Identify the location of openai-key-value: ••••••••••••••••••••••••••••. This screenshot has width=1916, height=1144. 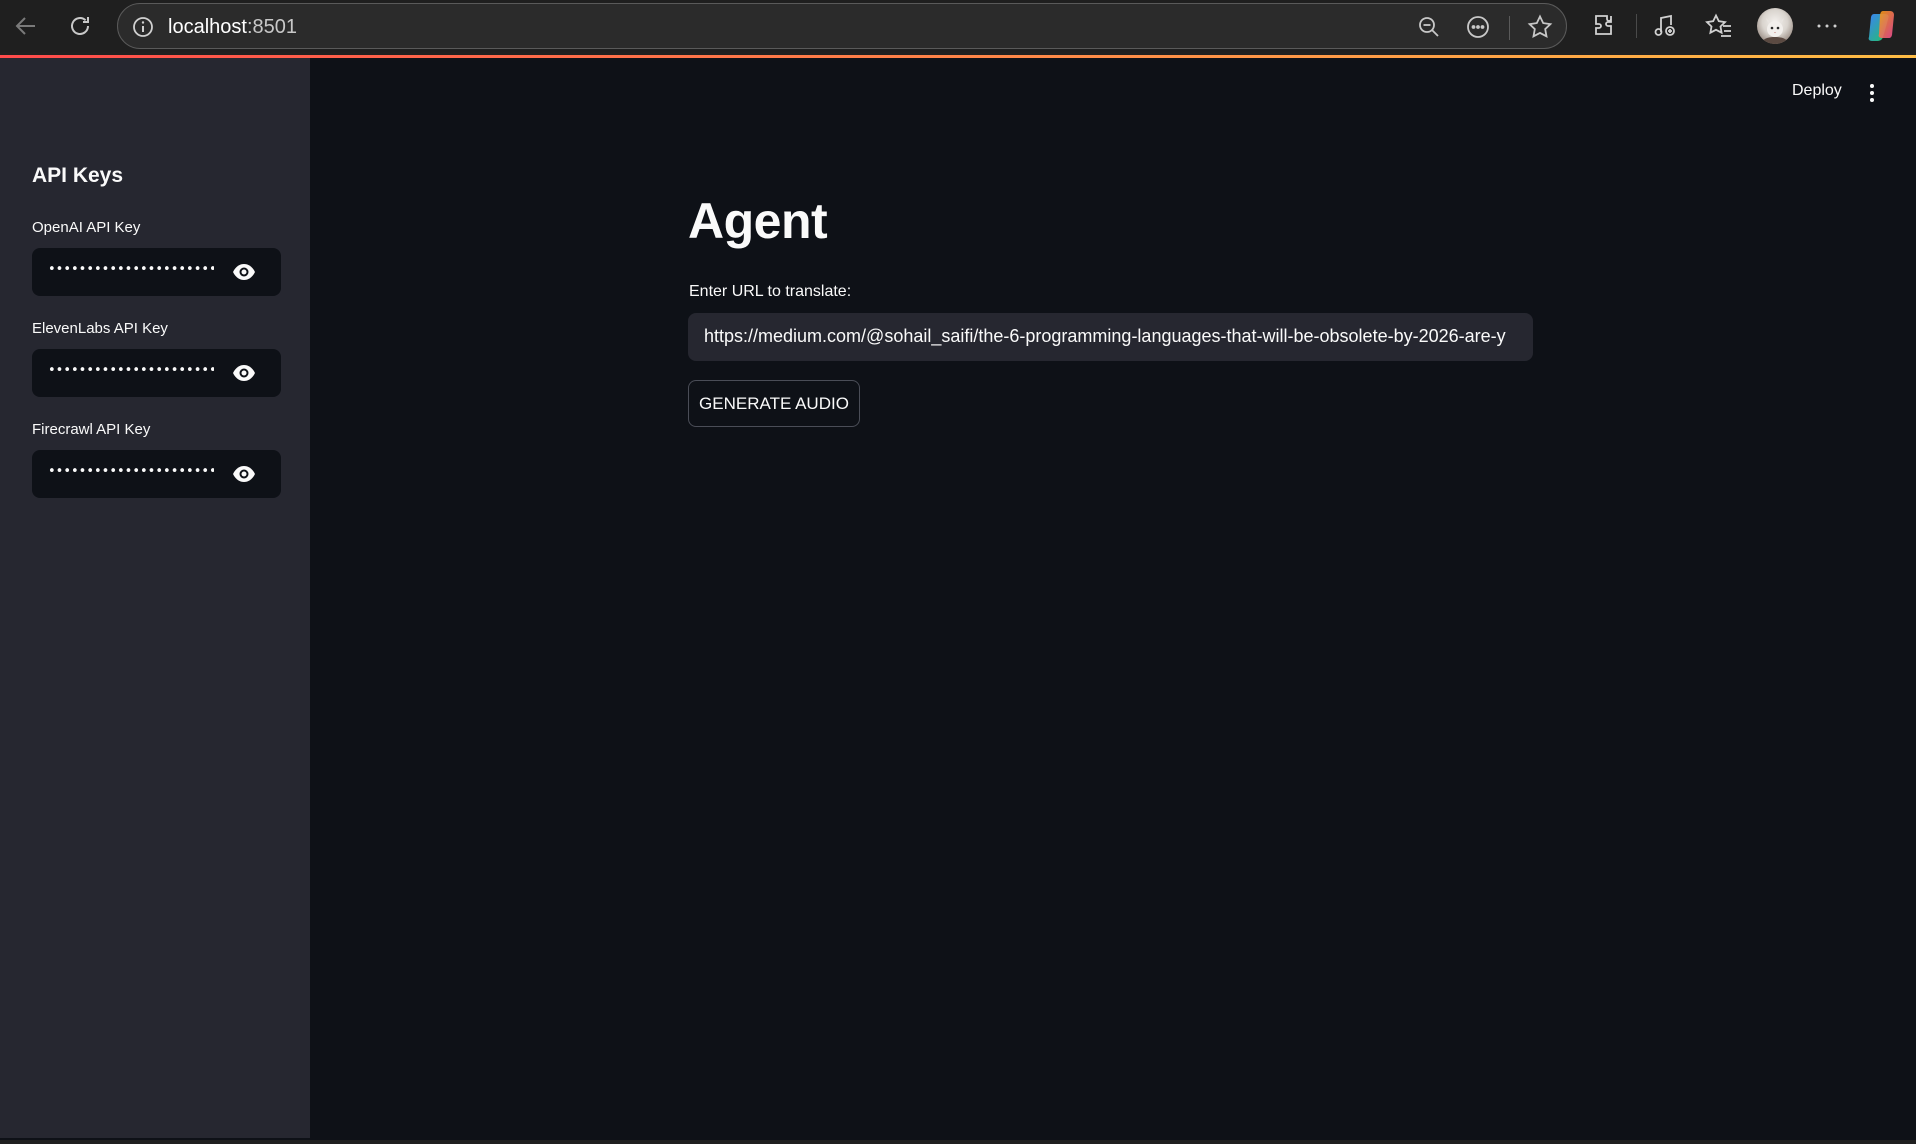
(131, 269).